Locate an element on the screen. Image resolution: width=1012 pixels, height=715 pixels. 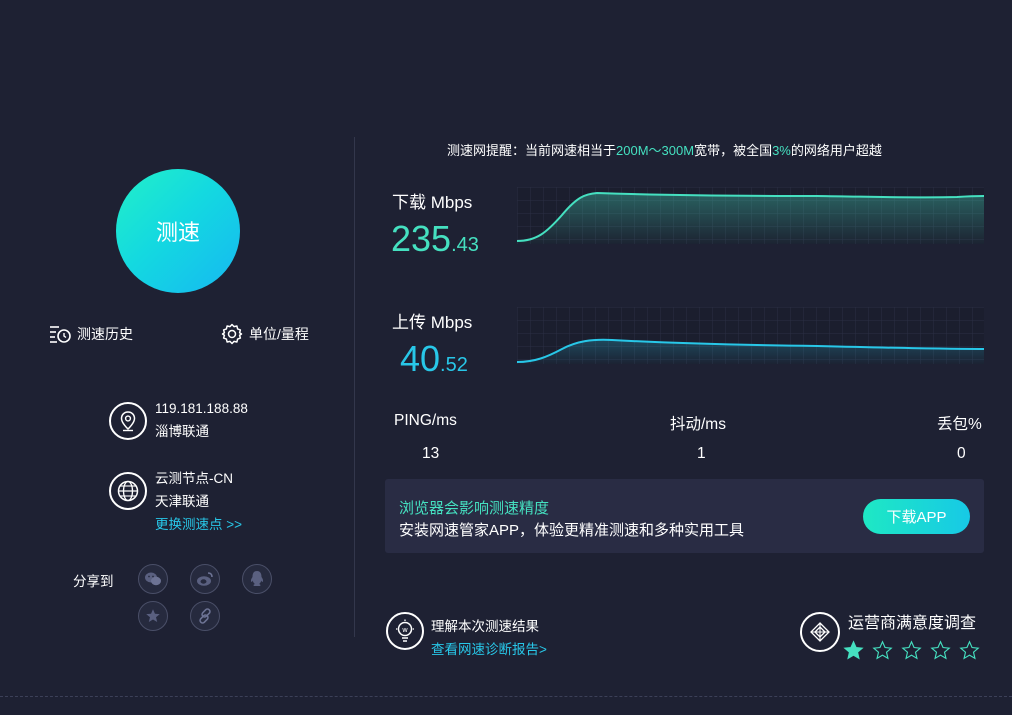
download-graph is located at coordinates (750, 215).